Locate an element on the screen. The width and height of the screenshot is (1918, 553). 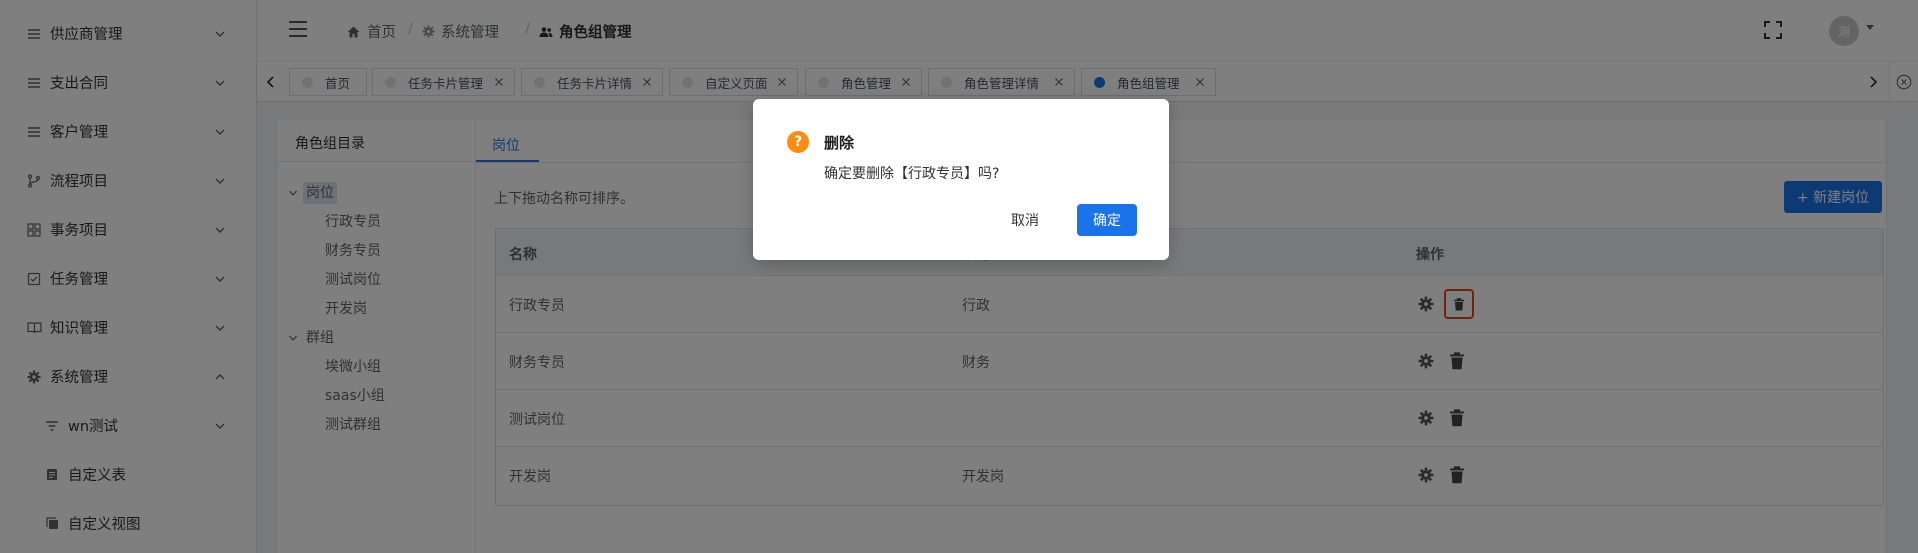
delete-confirm-dialog: ? 删除 确定要删除【行政专员】吗? 取消 确定 is located at coordinates (961, 179).